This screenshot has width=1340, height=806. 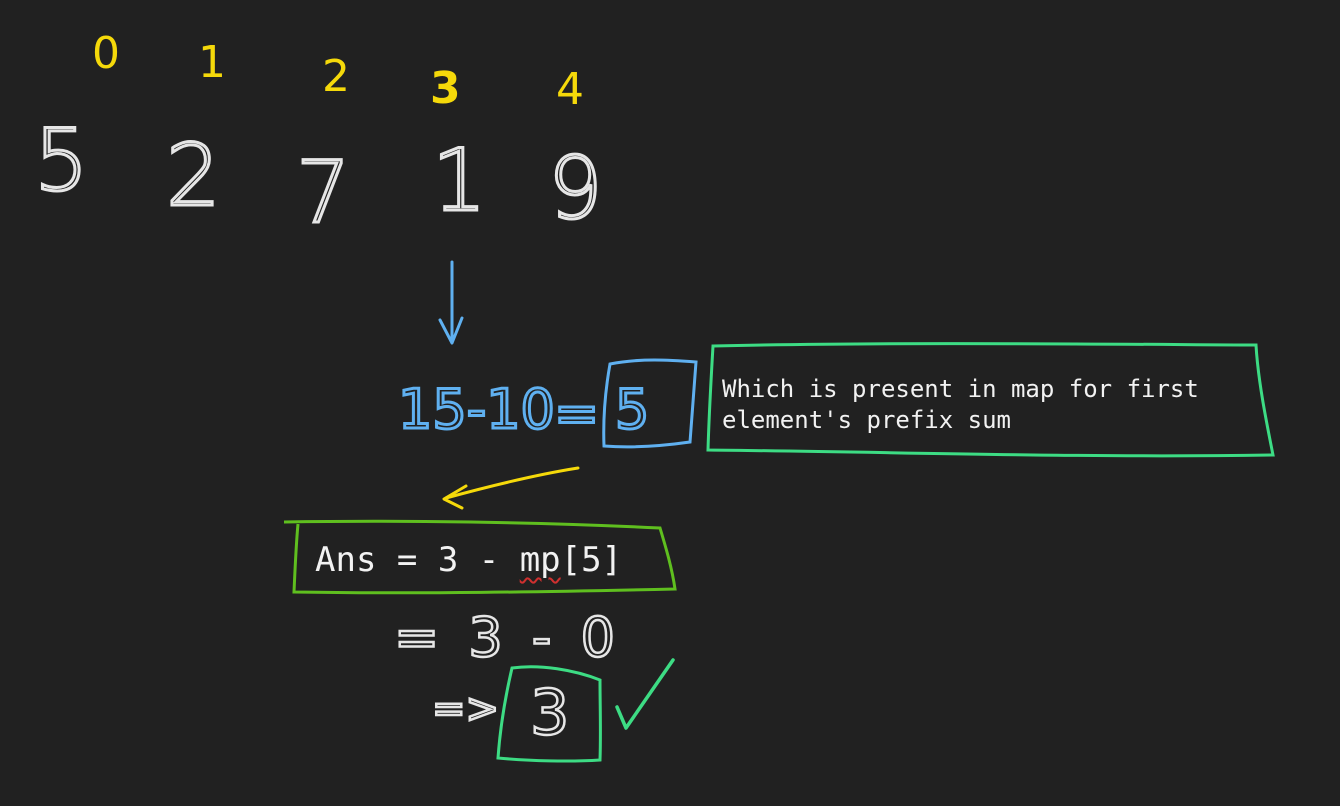 What do you see at coordinates (540, 560) in the screenshot?
I see `formula-mp-word: mp` at bounding box center [540, 560].